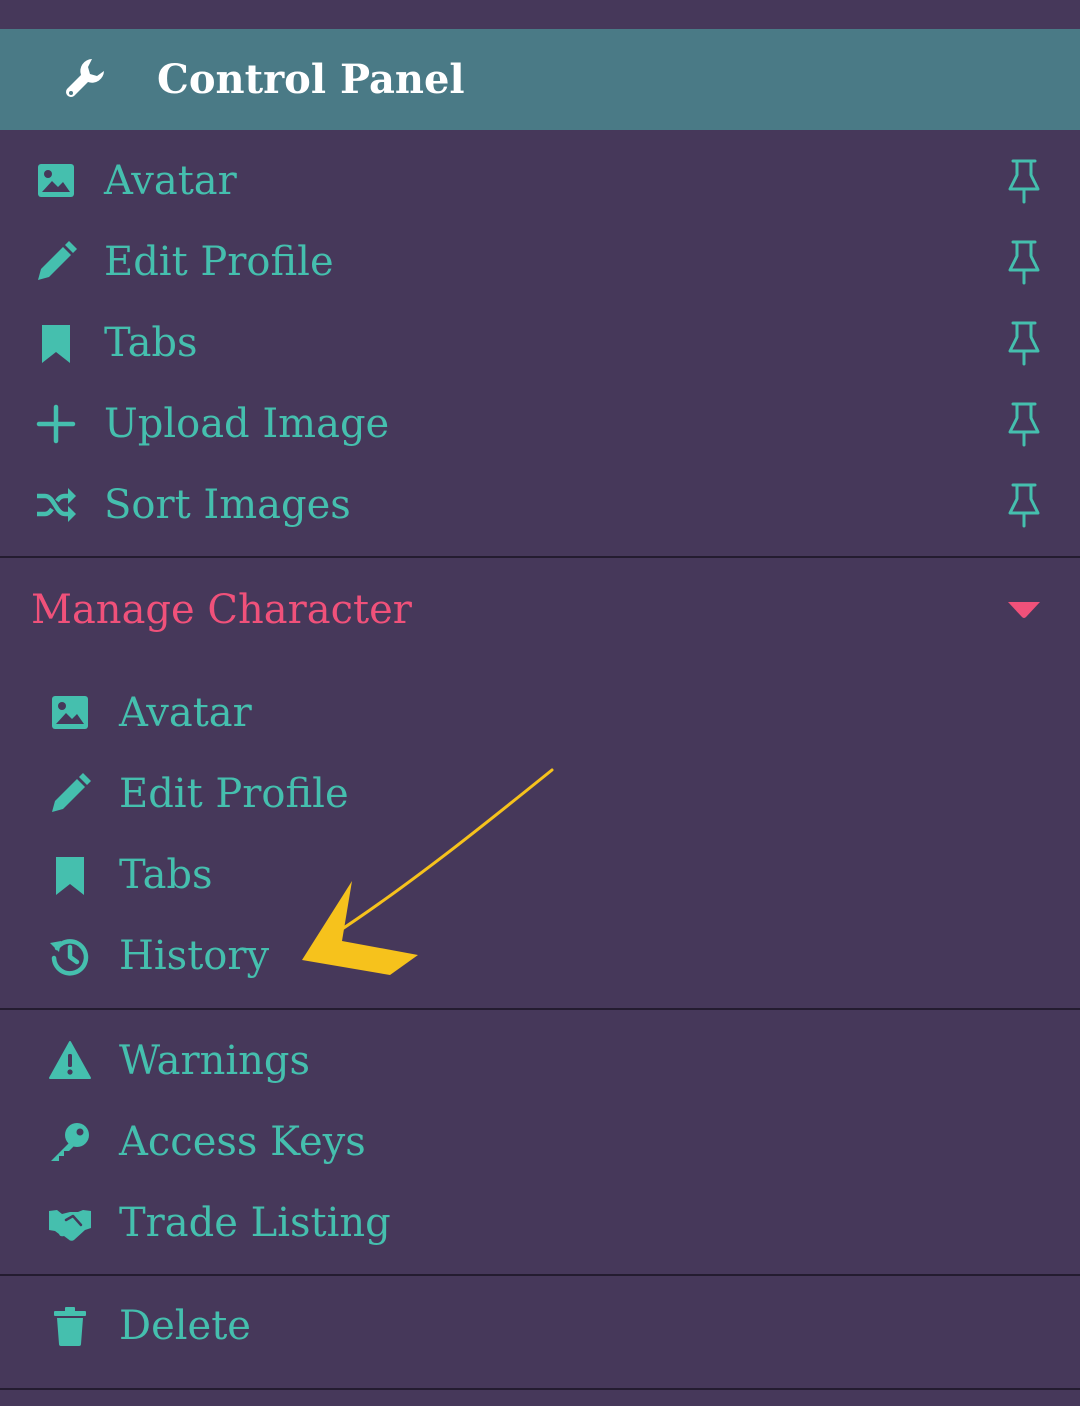 The image size is (1080, 1406). I want to click on menu-item-label: Trade Listing, so click(255, 1223).